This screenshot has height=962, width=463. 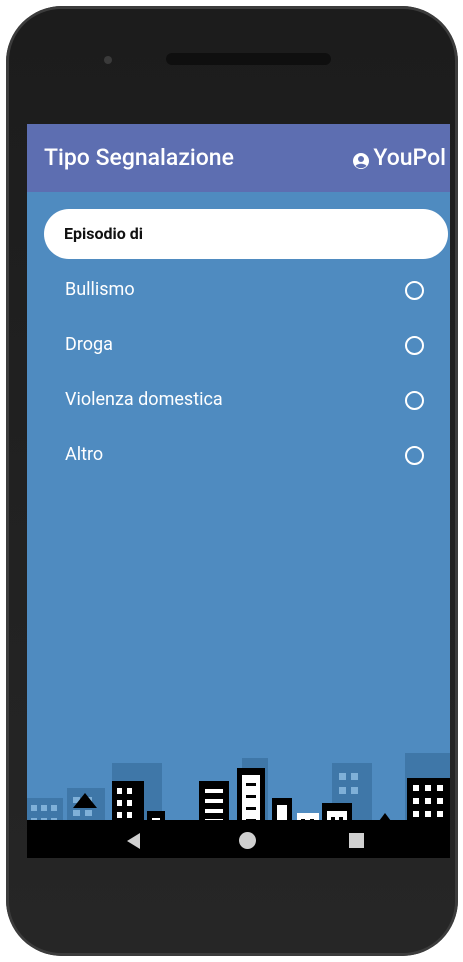 I want to click on option-label: Violenza domestica, so click(x=144, y=399).